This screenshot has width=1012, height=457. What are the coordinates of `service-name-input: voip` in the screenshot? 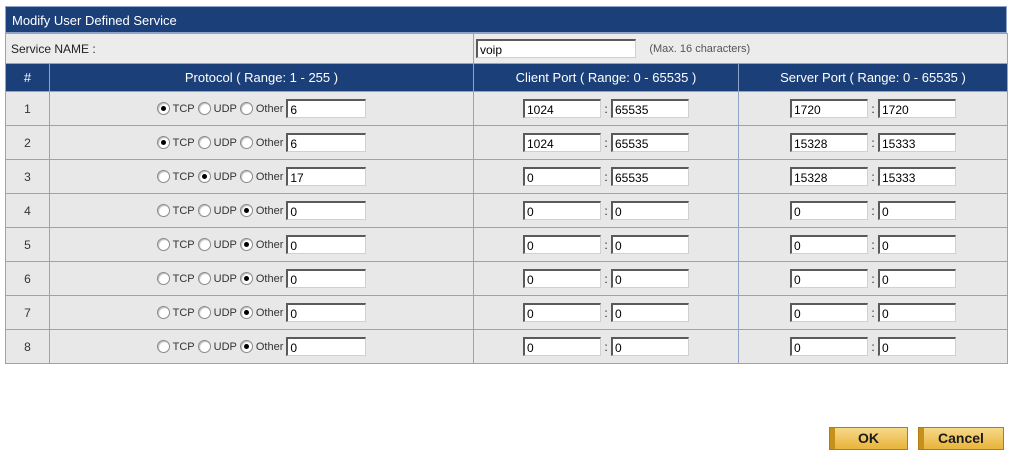 It's located at (556, 48).